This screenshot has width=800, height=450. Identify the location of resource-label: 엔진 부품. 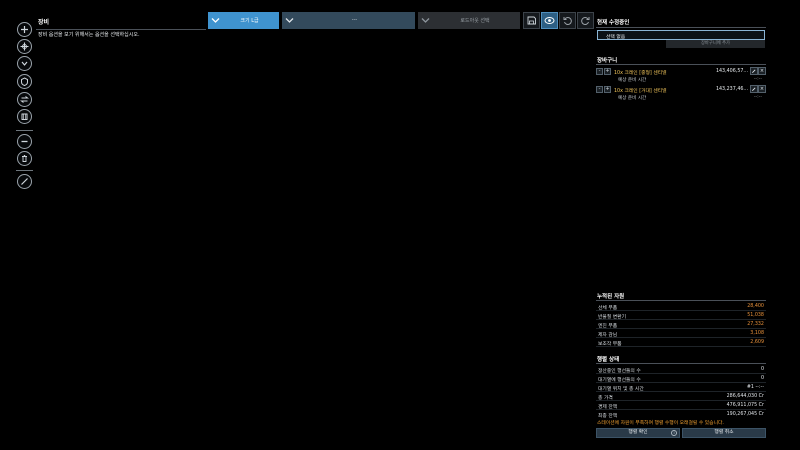
(608, 326).